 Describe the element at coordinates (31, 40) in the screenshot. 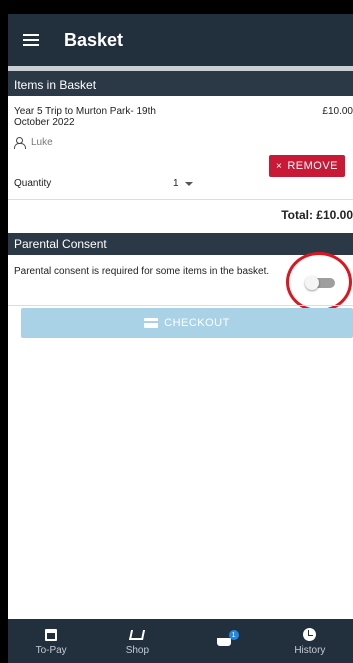

I see `menu-icon` at that location.